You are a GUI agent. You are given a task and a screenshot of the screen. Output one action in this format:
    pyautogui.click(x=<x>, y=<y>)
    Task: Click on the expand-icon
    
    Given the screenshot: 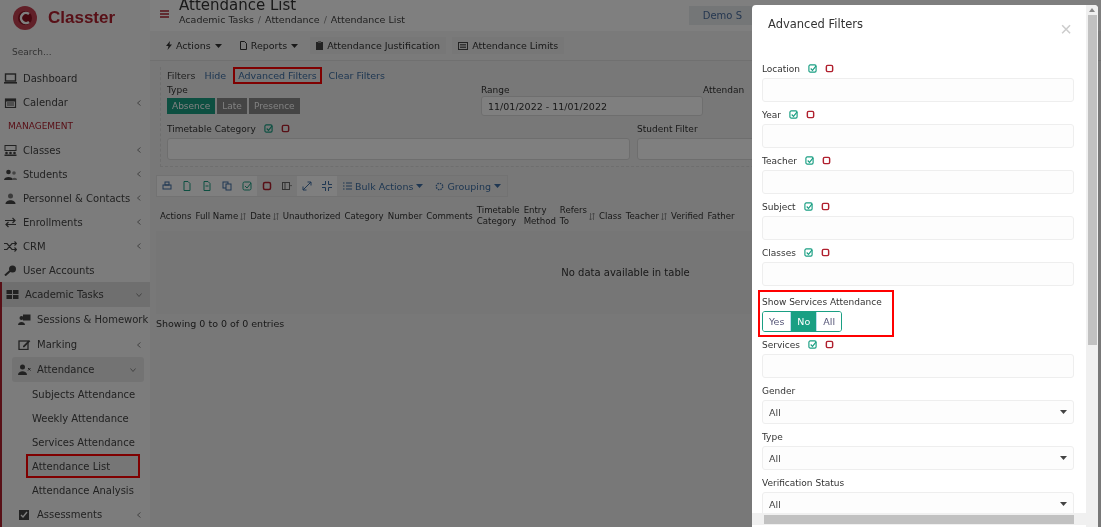 What is the action you would take?
    pyautogui.click(x=307, y=186)
    